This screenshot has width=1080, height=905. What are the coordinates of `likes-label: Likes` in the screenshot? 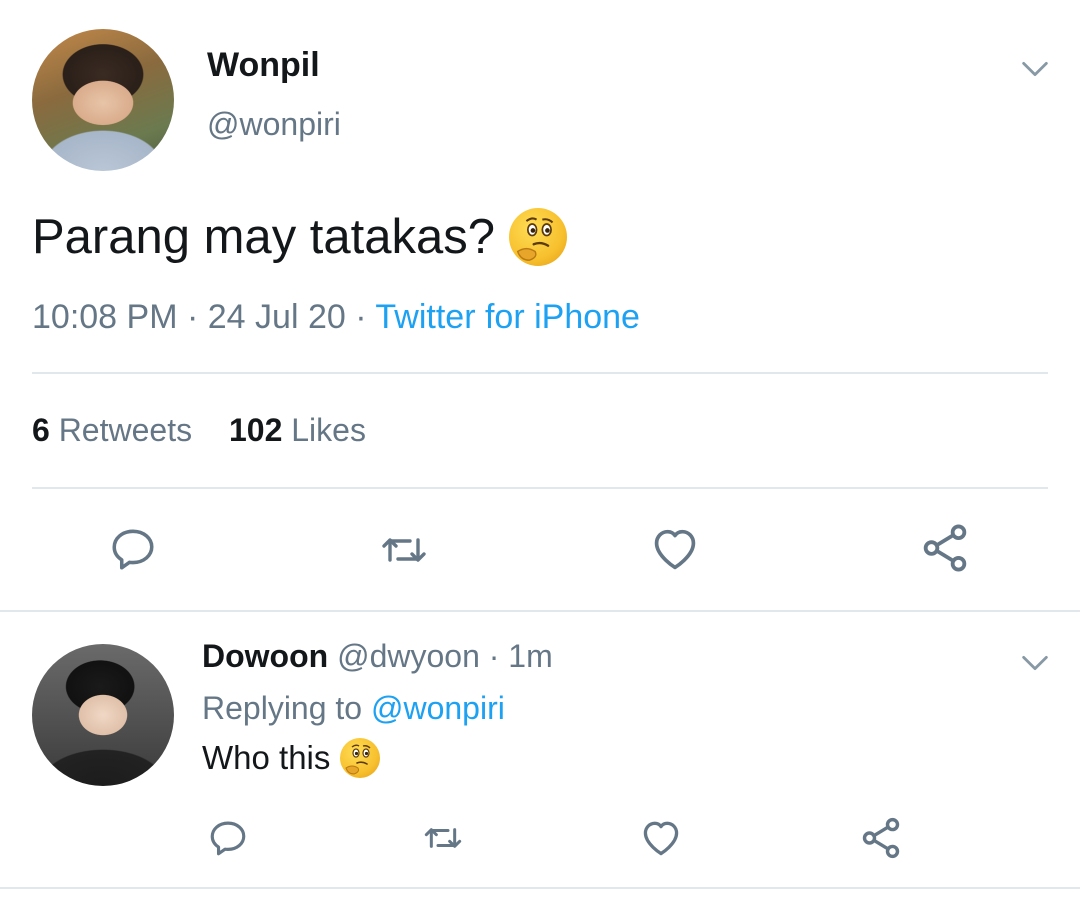 It's located at (328, 430).